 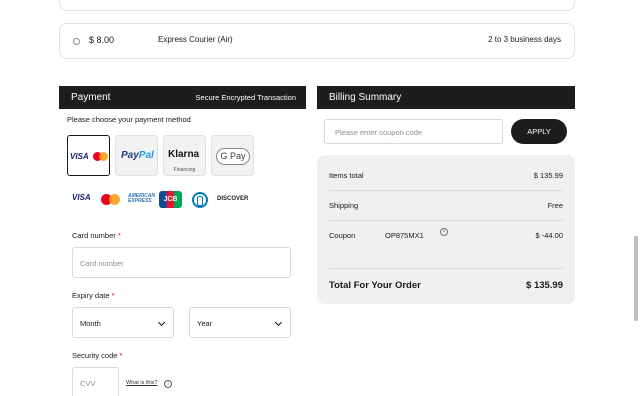 I want to click on items-total-value: $ 135.99, so click(x=548, y=175).